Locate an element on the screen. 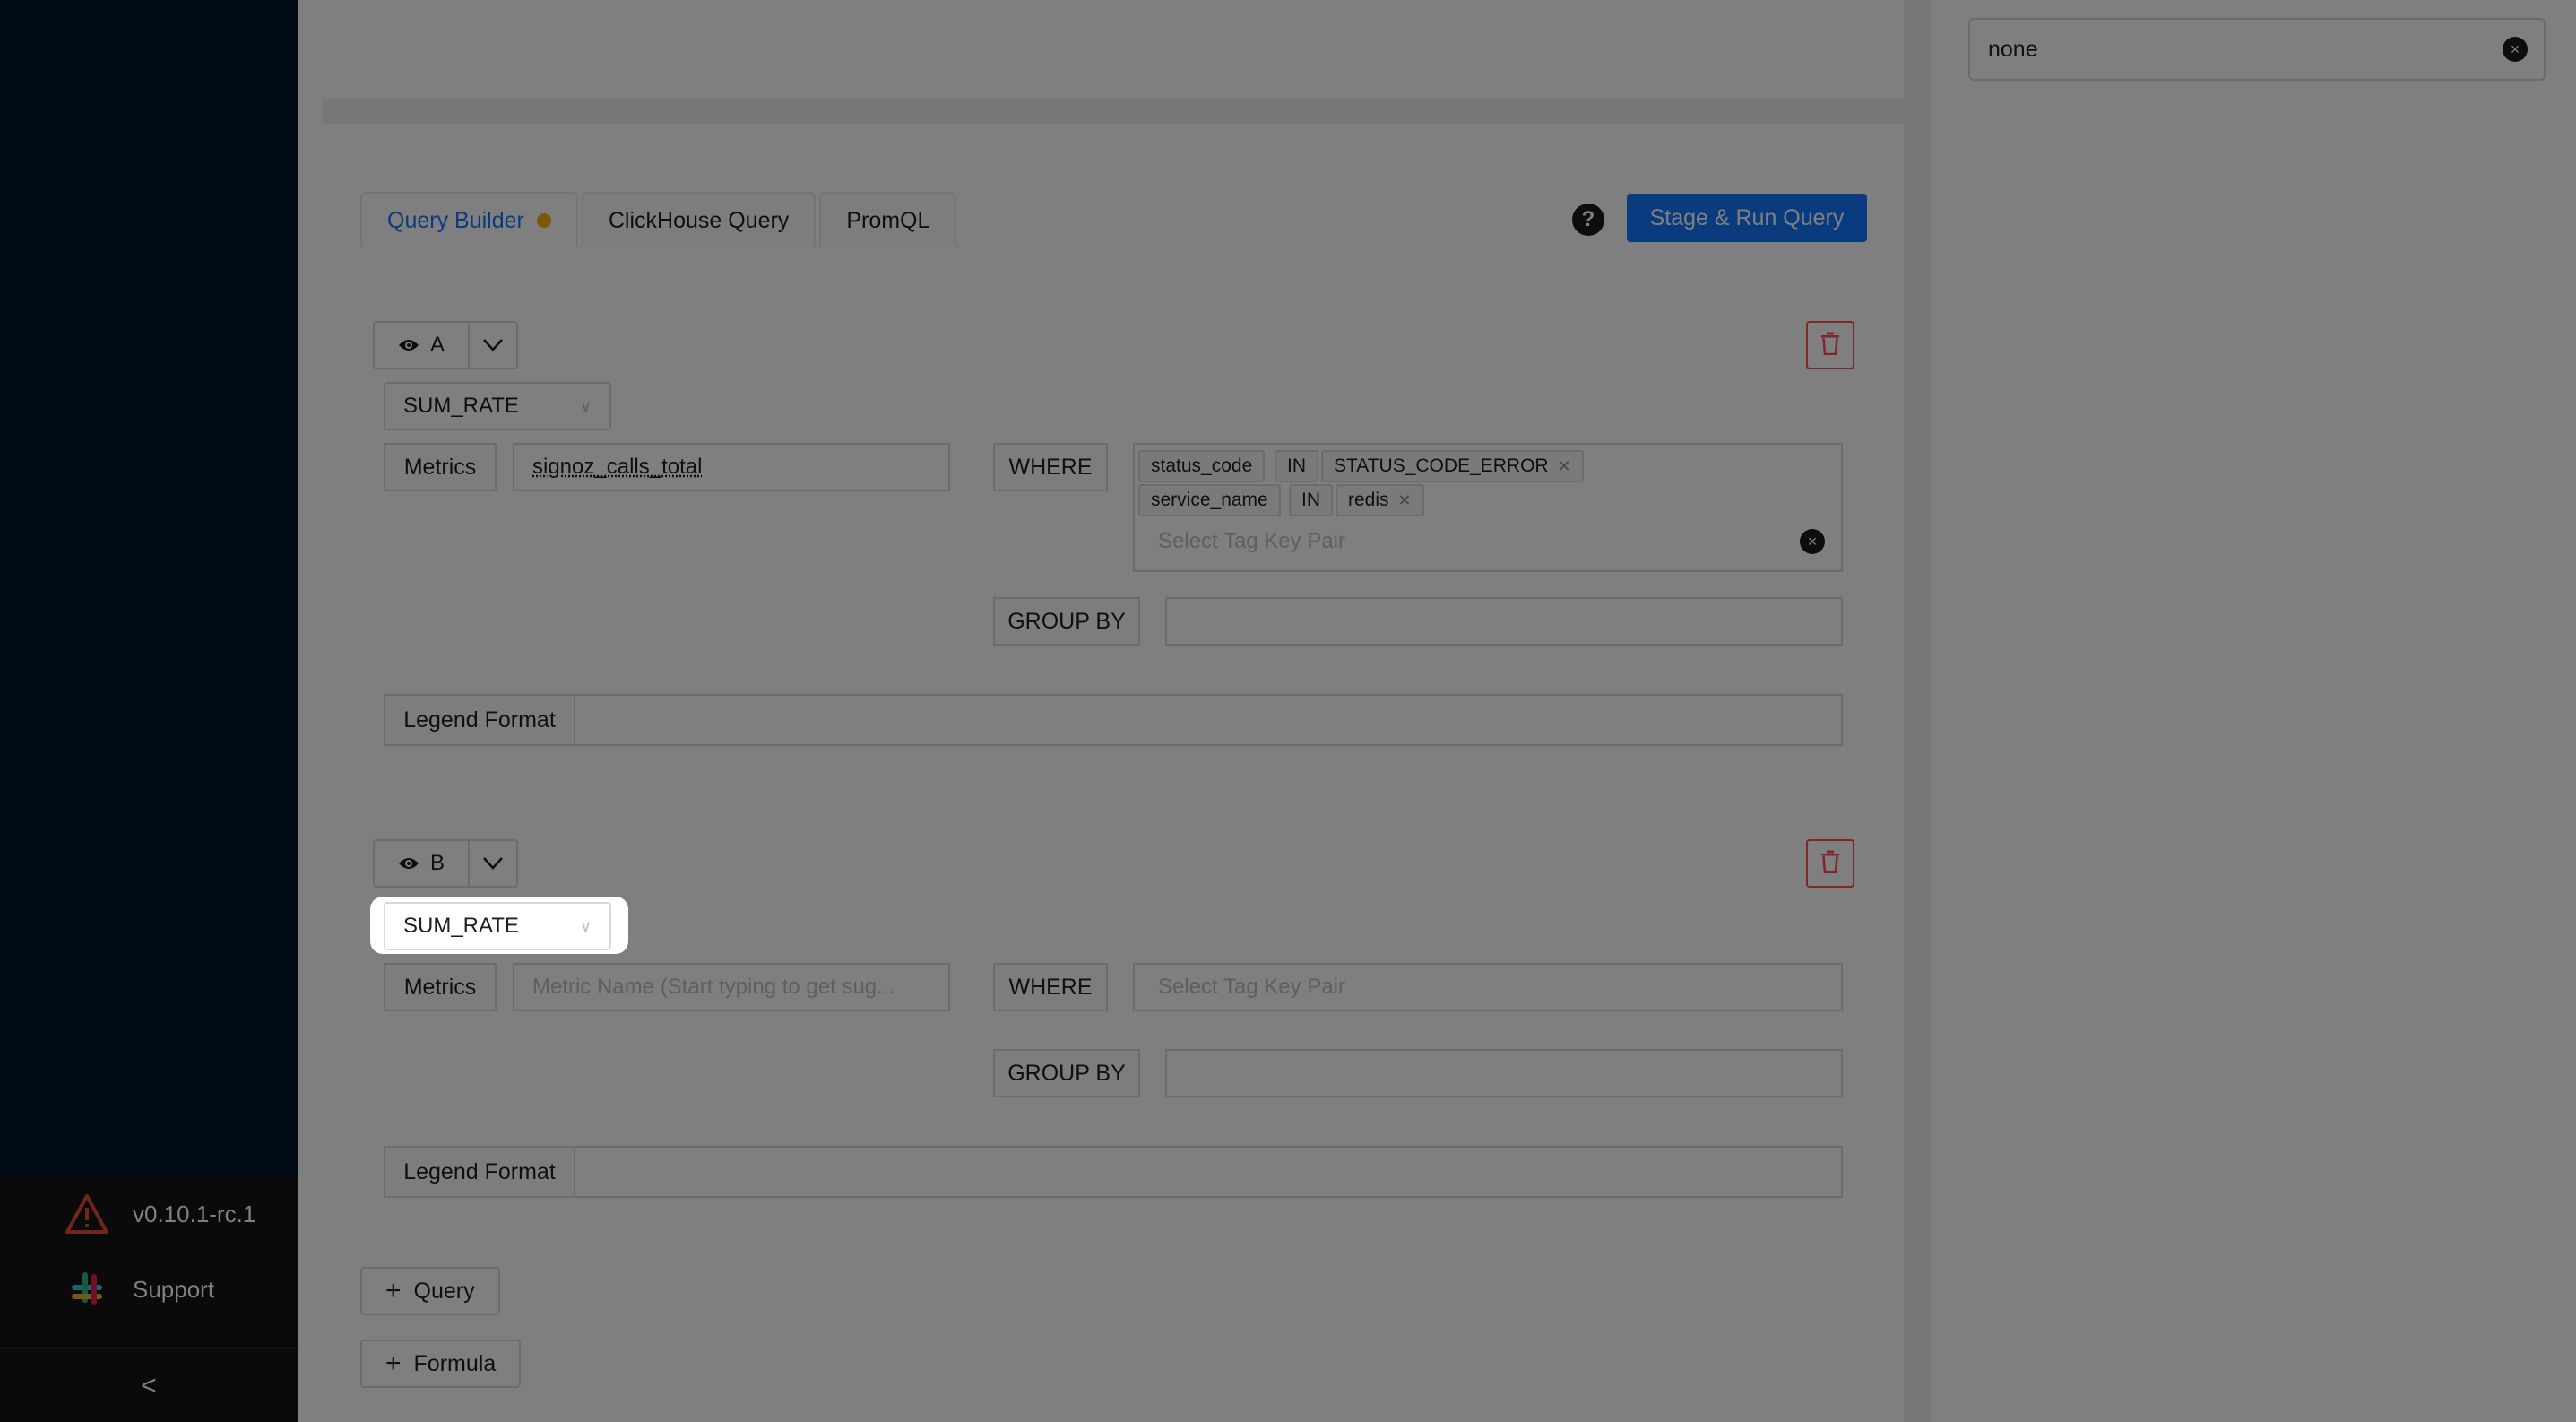 The width and height of the screenshot is (2576, 1422). query-b-aggregation-select: SUM_RATE ∨ is located at coordinates (497, 926).